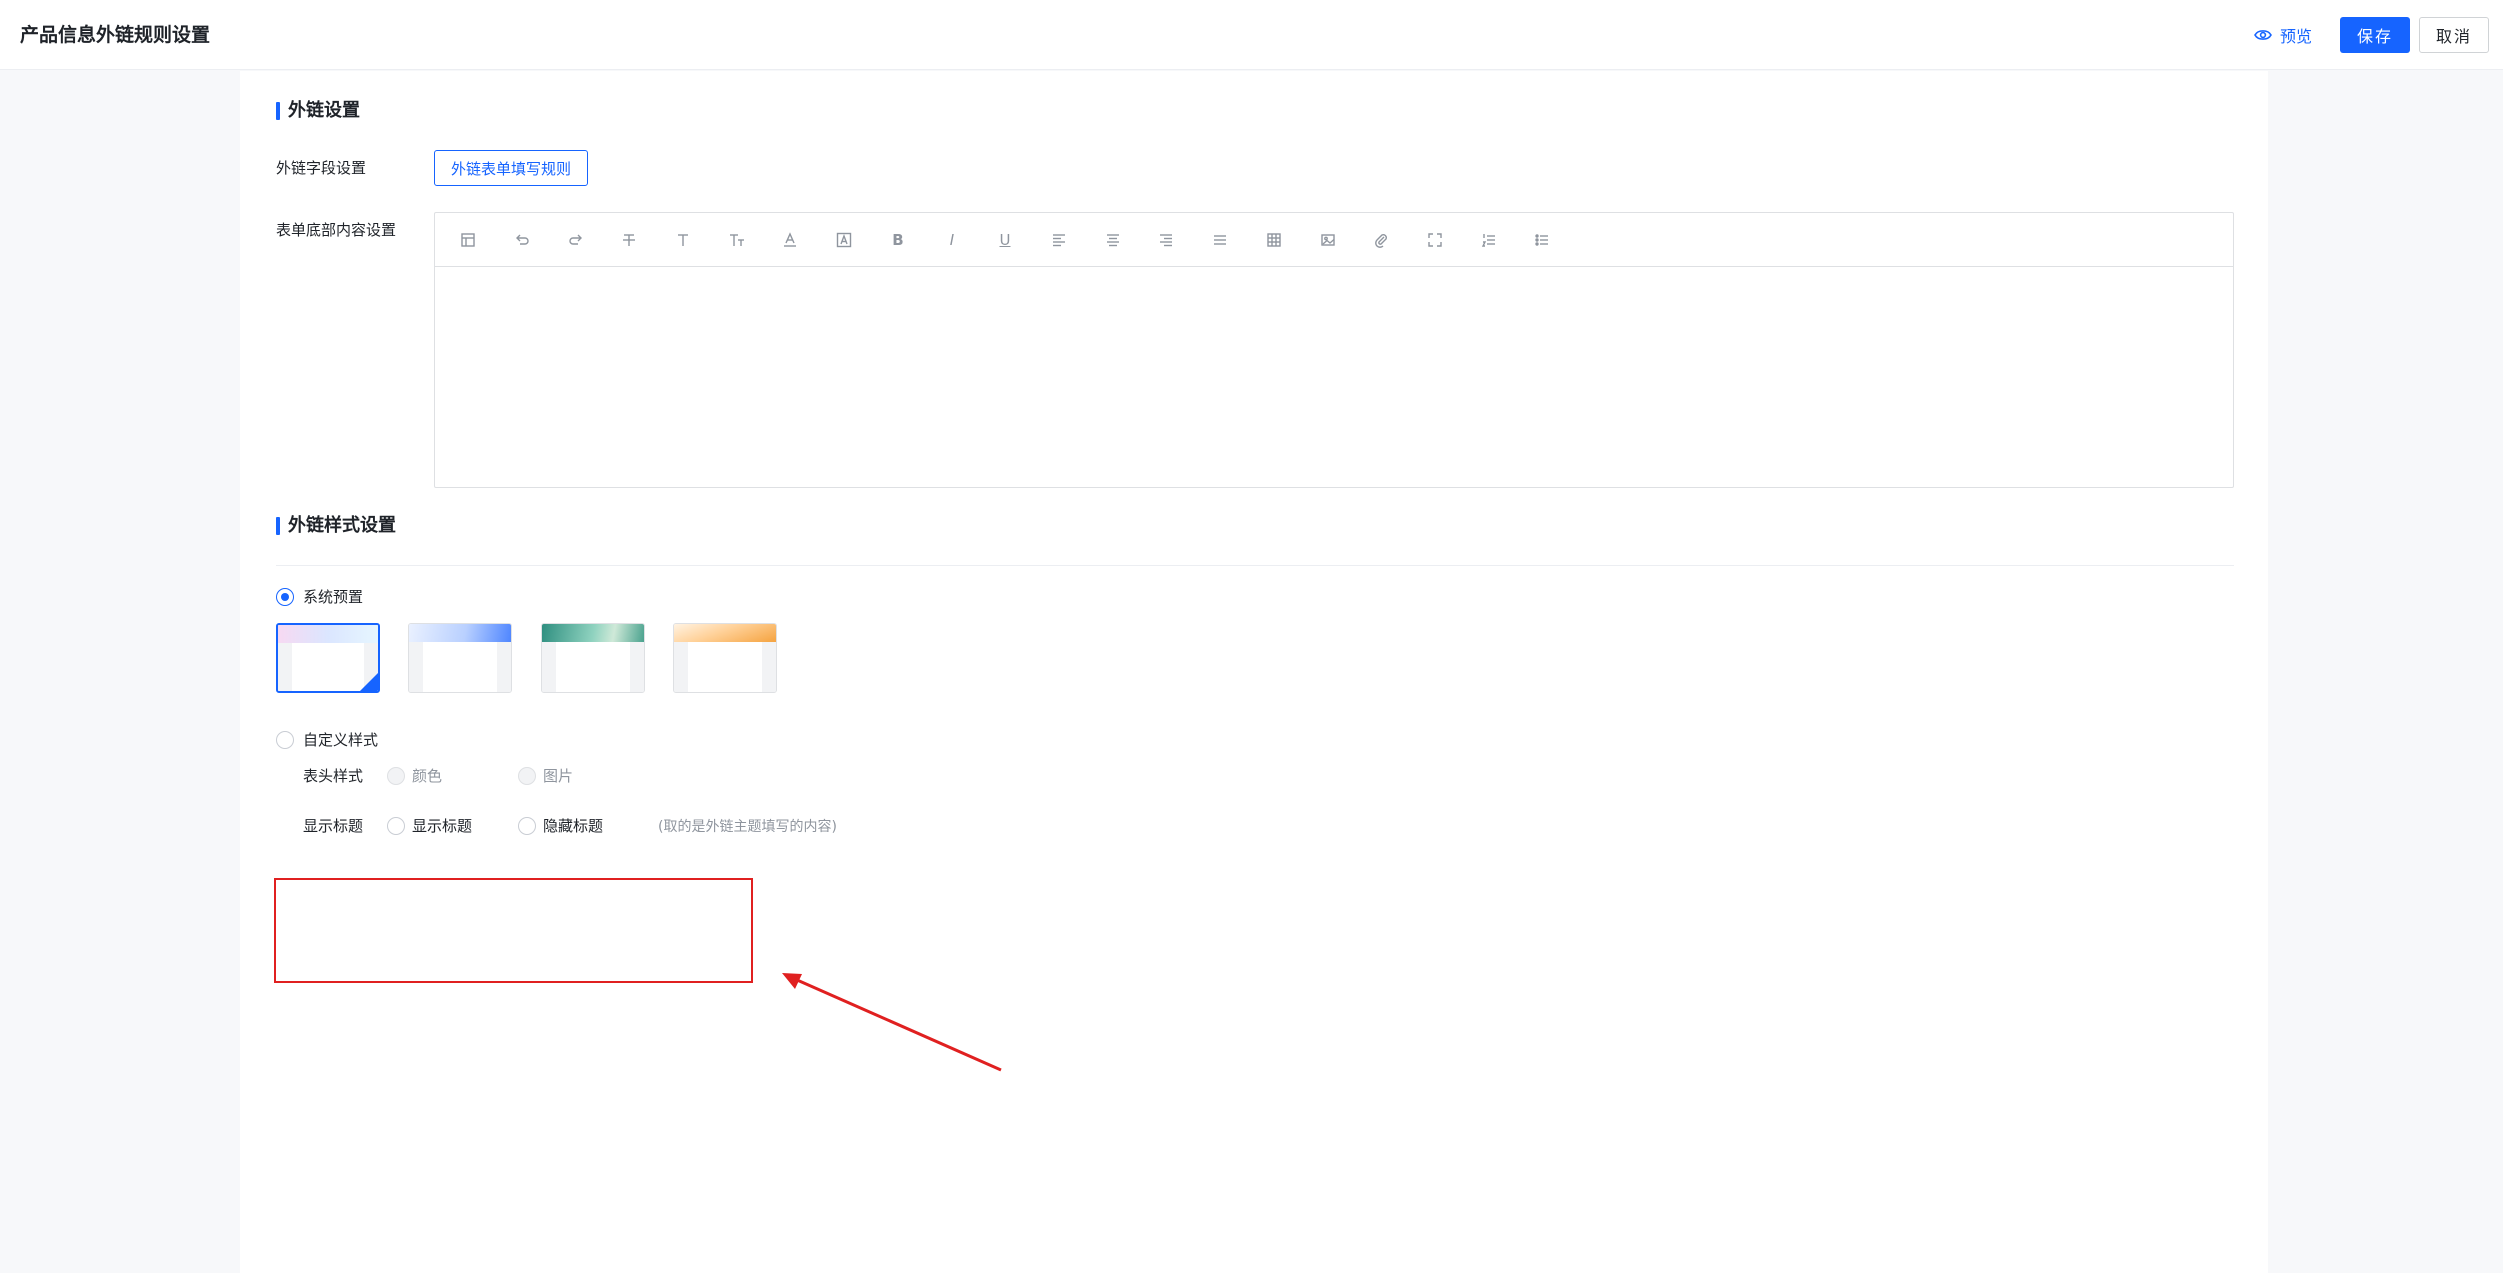 The image size is (2503, 1273). Describe the element at coordinates (593, 658) in the screenshot. I see `preset-thumbnail-green` at that location.